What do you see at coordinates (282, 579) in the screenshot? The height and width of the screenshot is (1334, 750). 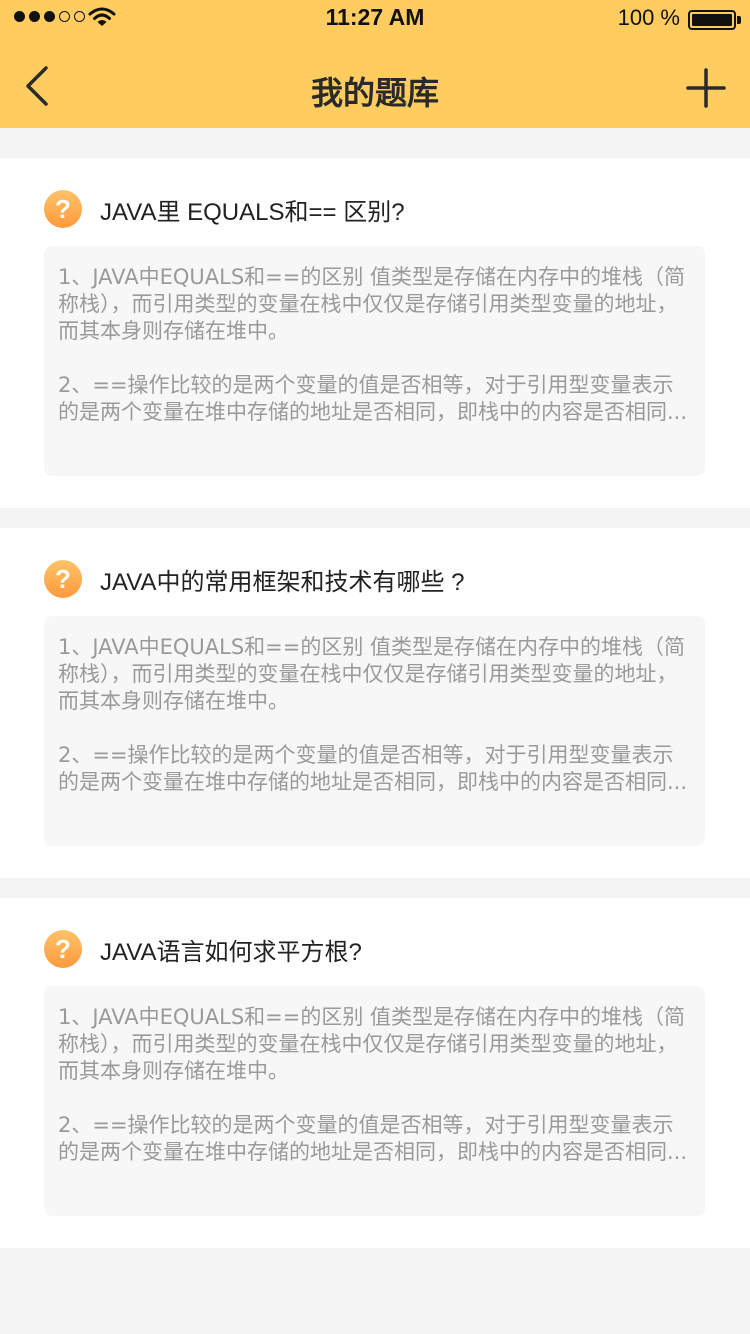 I see `question-title: JAVA中的常用框架和技术有哪些 ?` at bounding box center [282, 579].